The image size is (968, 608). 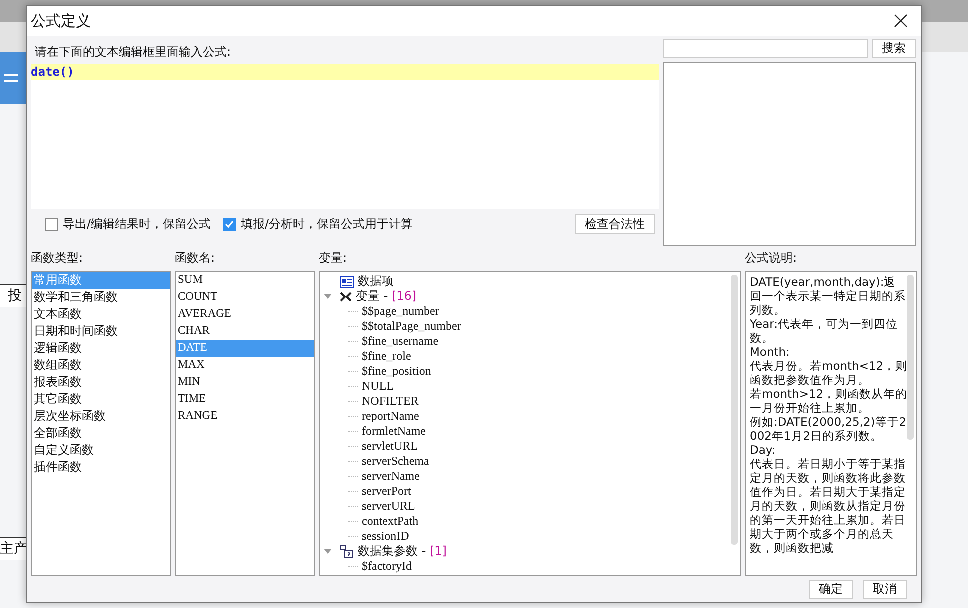 I want to click on tree-leaf: NOFILTER, so click(x=390, y=401).